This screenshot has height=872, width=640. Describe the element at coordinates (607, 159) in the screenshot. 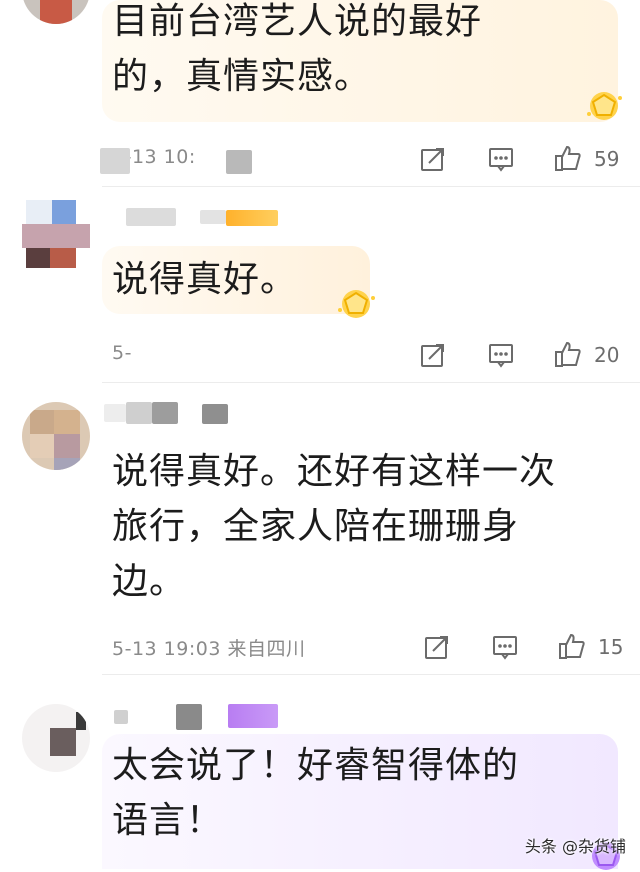

I see `like-count: 59` at that location.